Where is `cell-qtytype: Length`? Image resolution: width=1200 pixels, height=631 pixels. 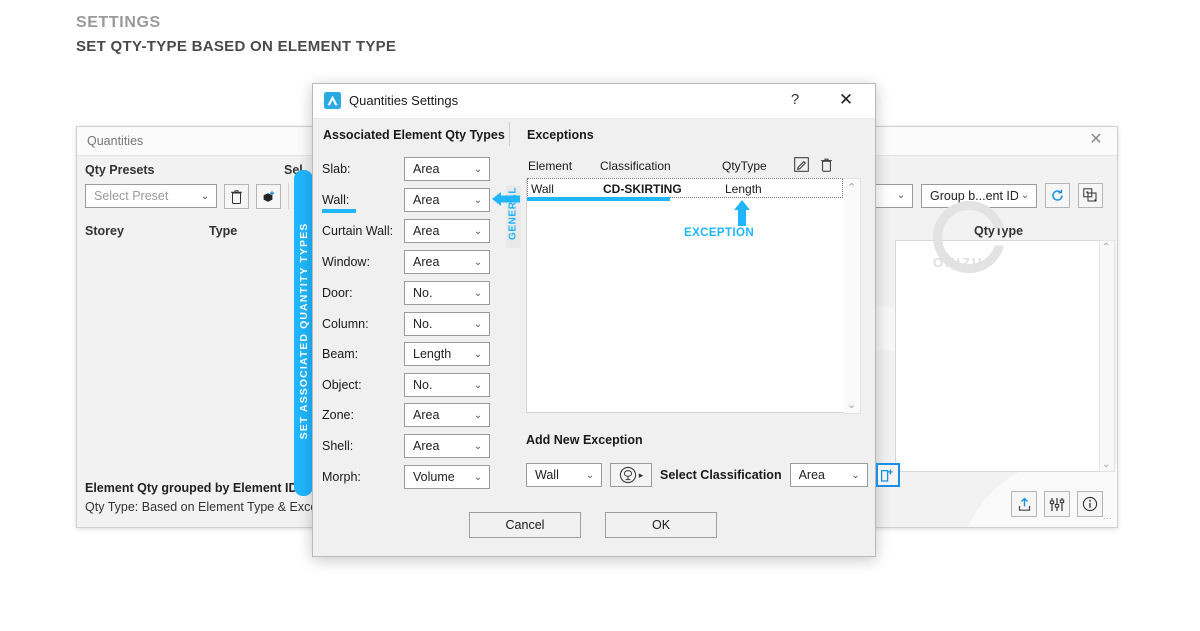 cell-qtytype: Length is located at coordinates (743, 189).